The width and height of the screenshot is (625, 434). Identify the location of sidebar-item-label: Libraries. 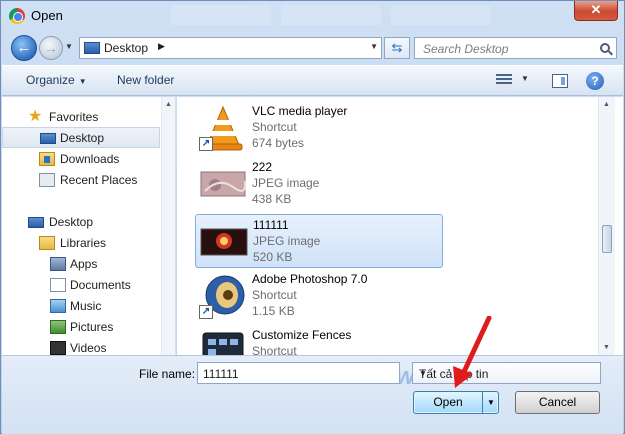
(83, 243).